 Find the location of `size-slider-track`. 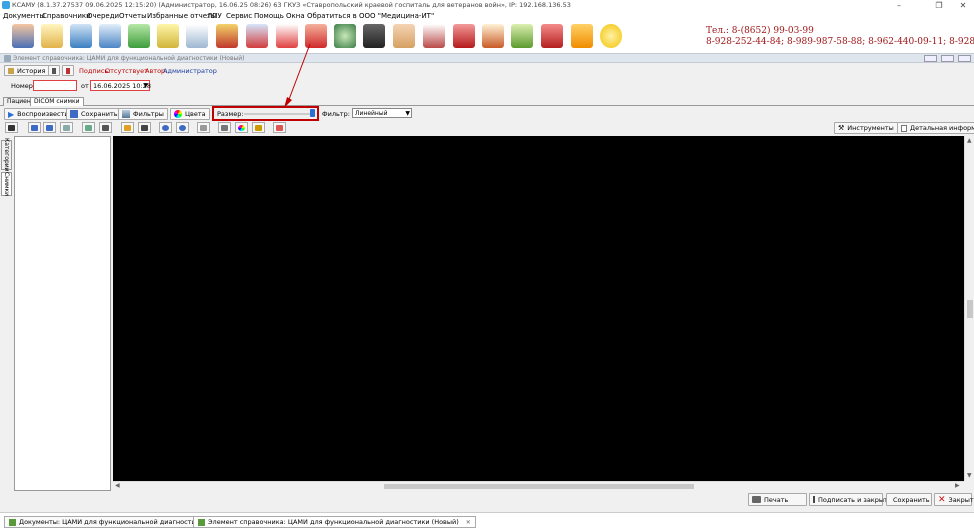

size-slider-track is located at coordinates (277, 114).